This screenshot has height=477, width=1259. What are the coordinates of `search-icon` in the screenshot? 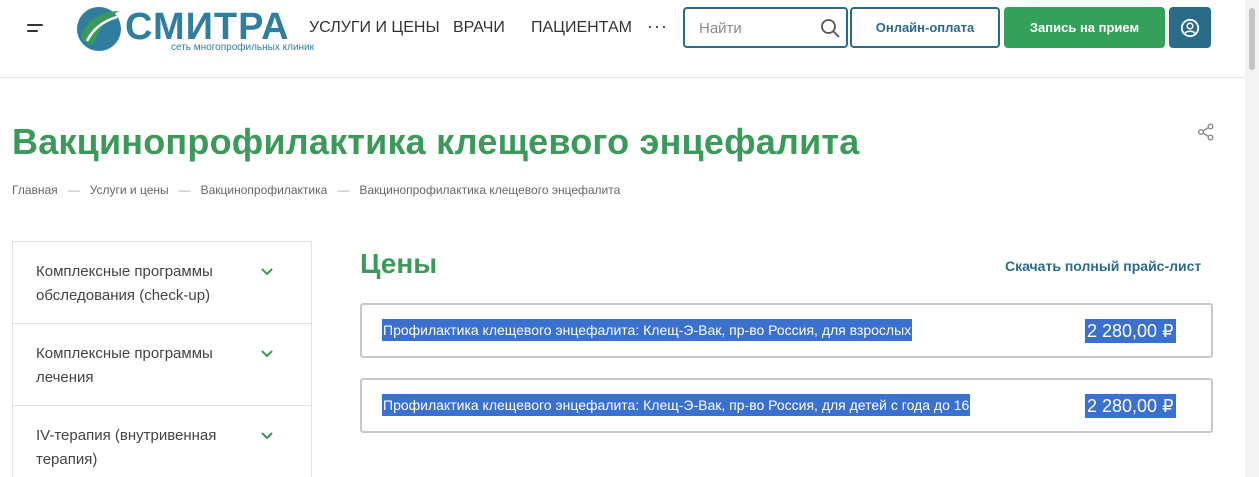 It's located at (830, 28).